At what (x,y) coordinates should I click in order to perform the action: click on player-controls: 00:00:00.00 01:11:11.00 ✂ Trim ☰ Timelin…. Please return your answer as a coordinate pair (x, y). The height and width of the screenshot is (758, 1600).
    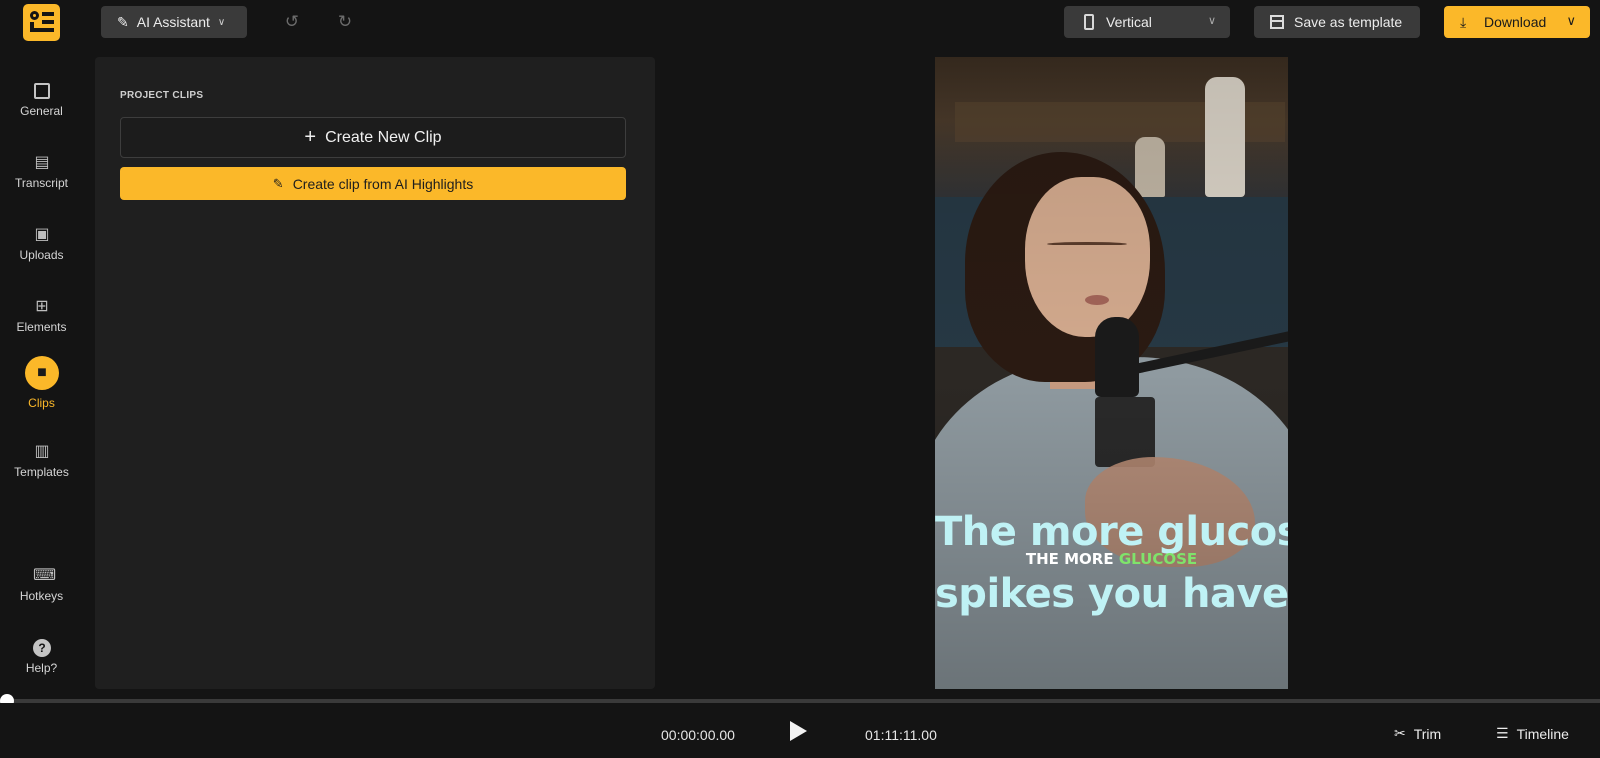
    Looking at the image, I should click on (800, 730).